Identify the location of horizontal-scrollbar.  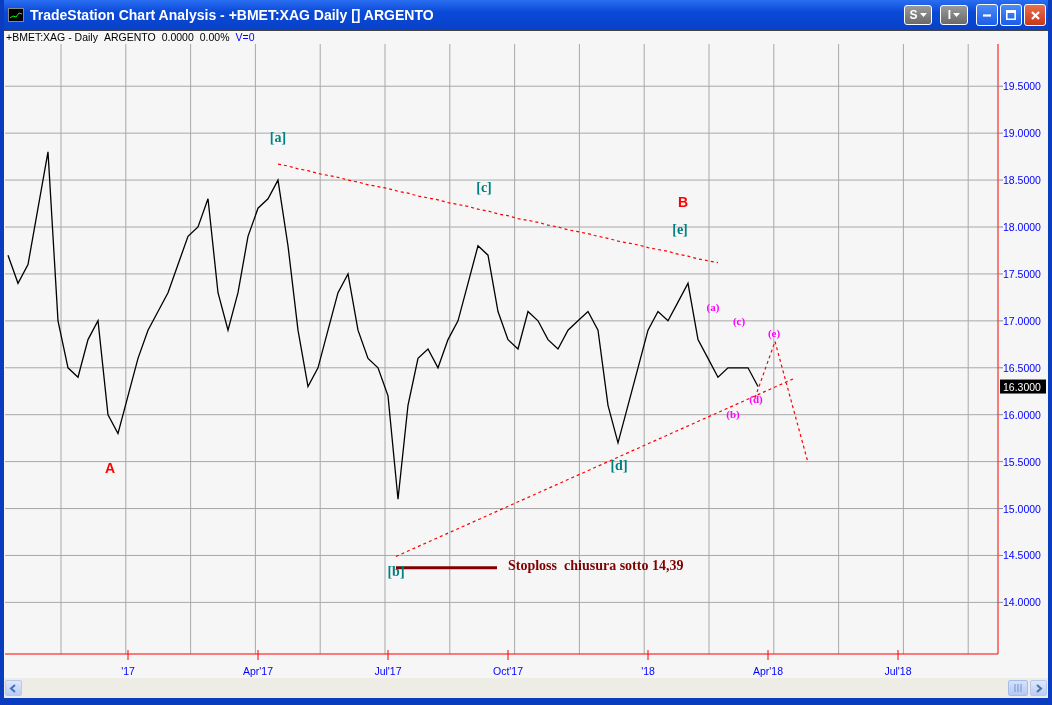
(526, 688).